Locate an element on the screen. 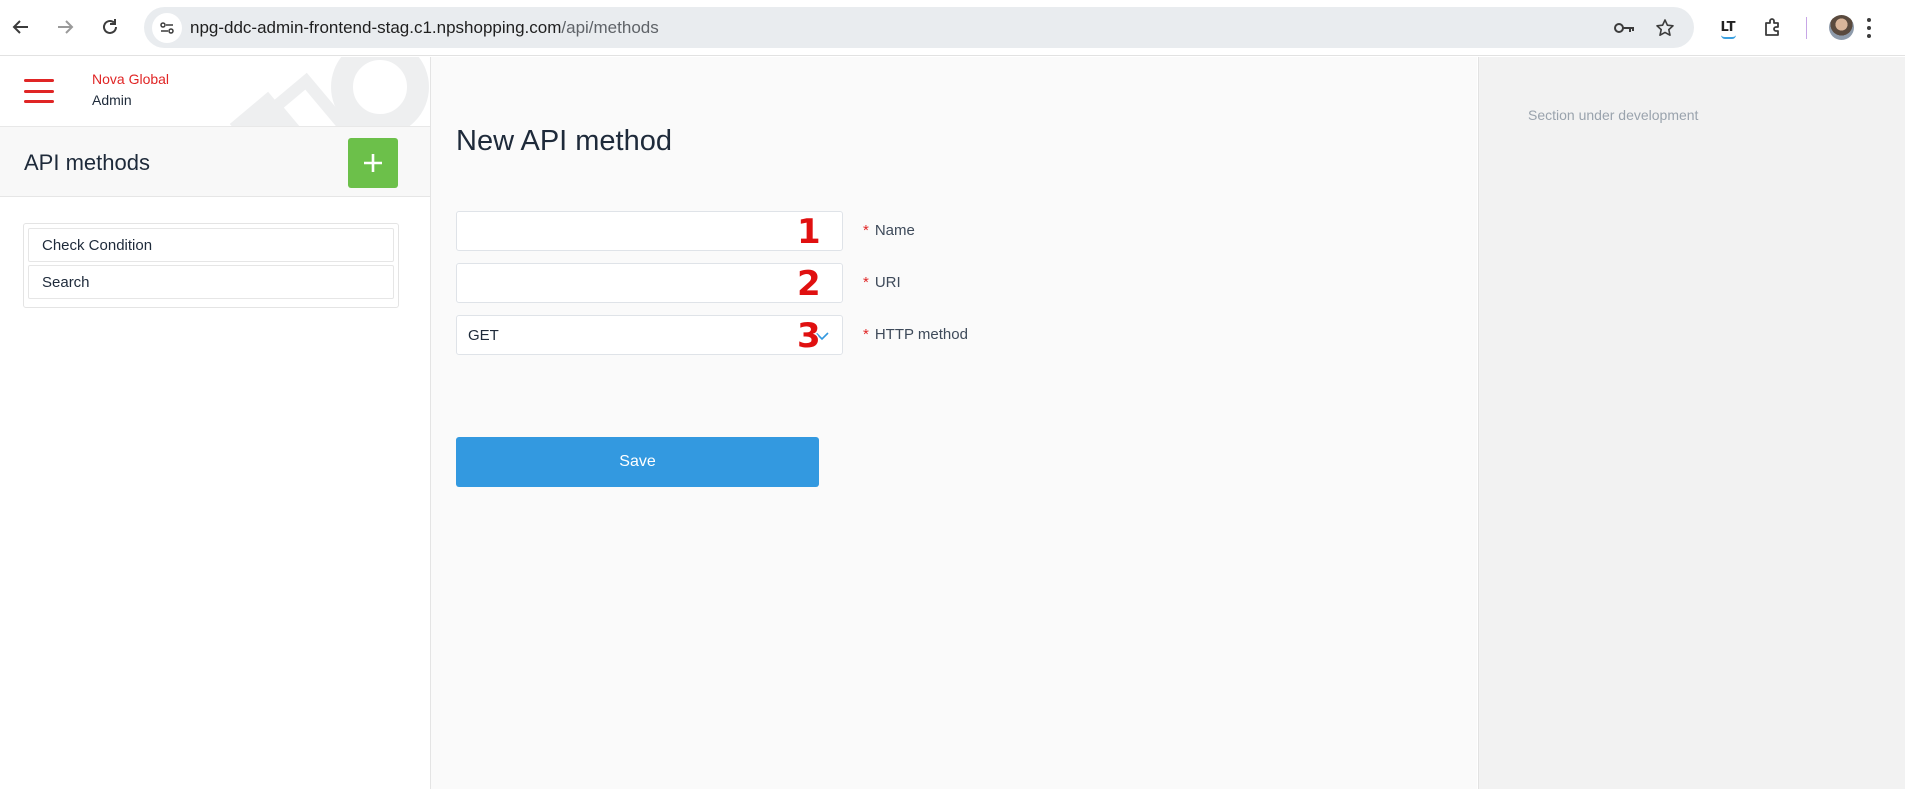 The height and width of the screenshot is (789, 1905). url-path: /api/methods is located at coordinates (610, 27).